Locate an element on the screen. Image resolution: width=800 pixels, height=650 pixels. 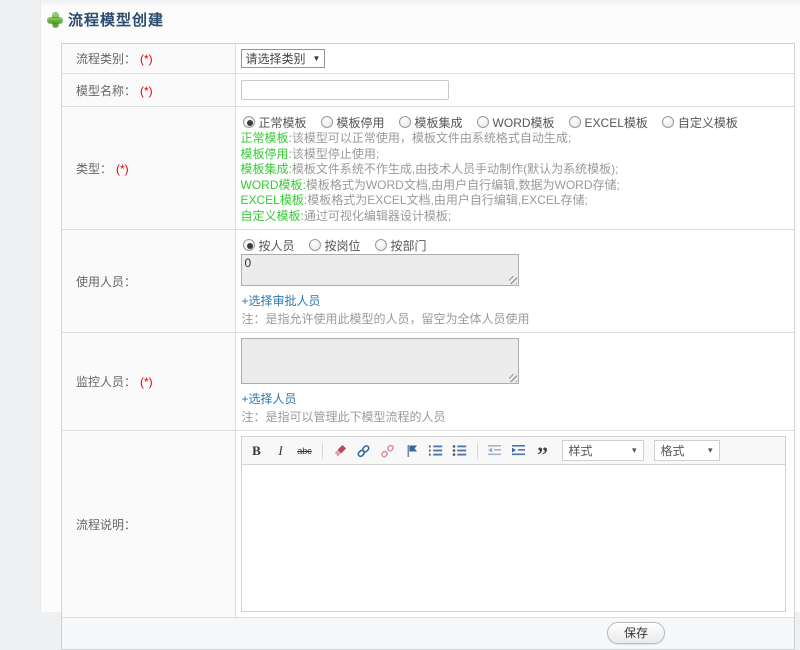
users-radio-group: 按人员 按岗位 按部门 is located at coordinates (514, 245).